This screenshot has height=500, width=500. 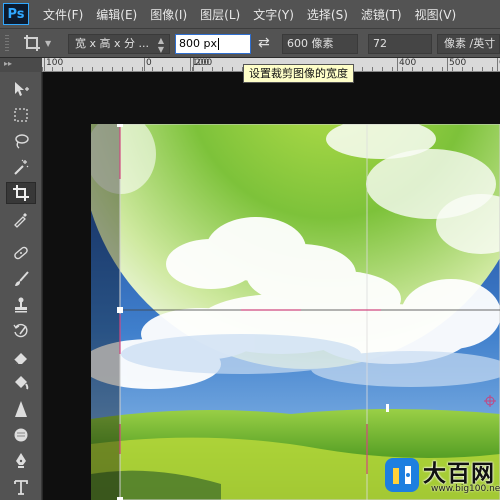 I want to click on eraser-tool, so click(x=21, y=357).